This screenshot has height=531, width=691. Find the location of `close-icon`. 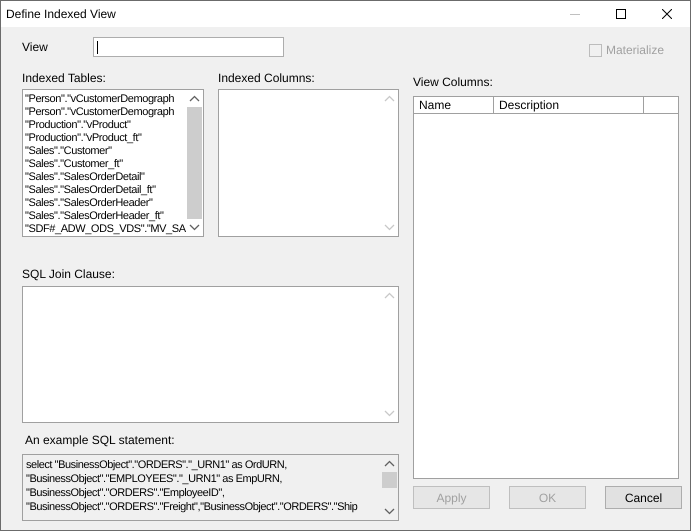

close-icon is located at coordinates (667, 14).